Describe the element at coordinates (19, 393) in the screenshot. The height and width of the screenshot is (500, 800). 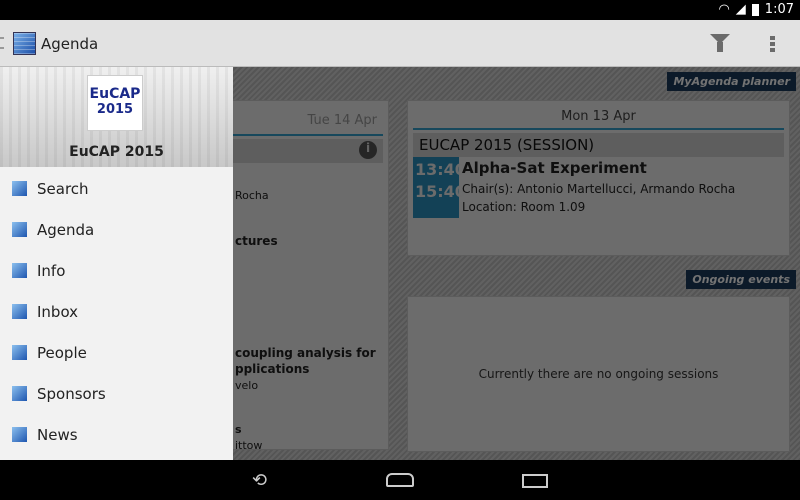
I see `sponsors-icon` at that location.